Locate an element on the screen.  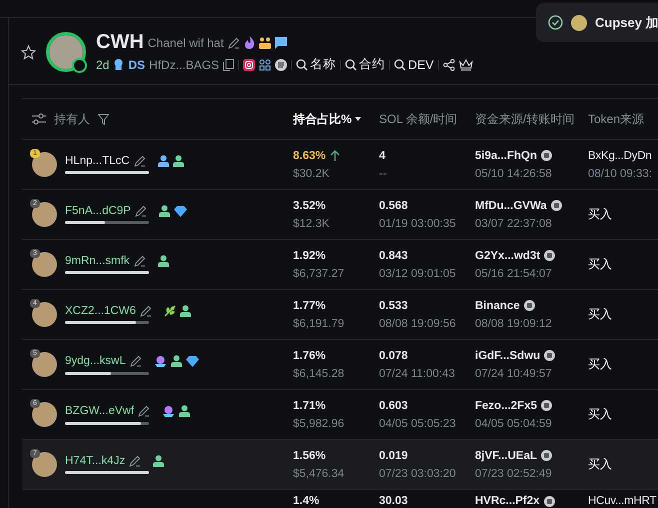
holding-value: $6,737.27 is located at coordinates (319, 274).